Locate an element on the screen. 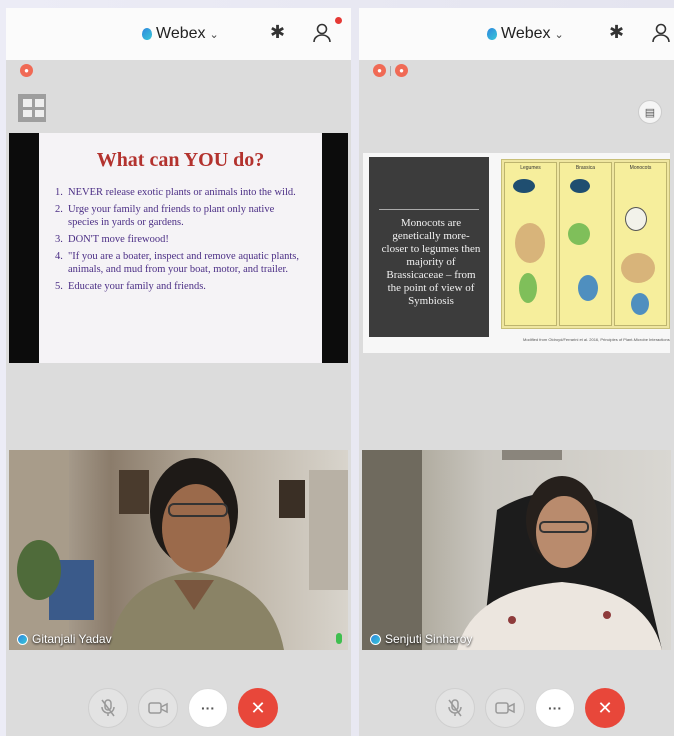  participant-name-tag: Senjuti Sinharoy is located at coordinates (421, 639).